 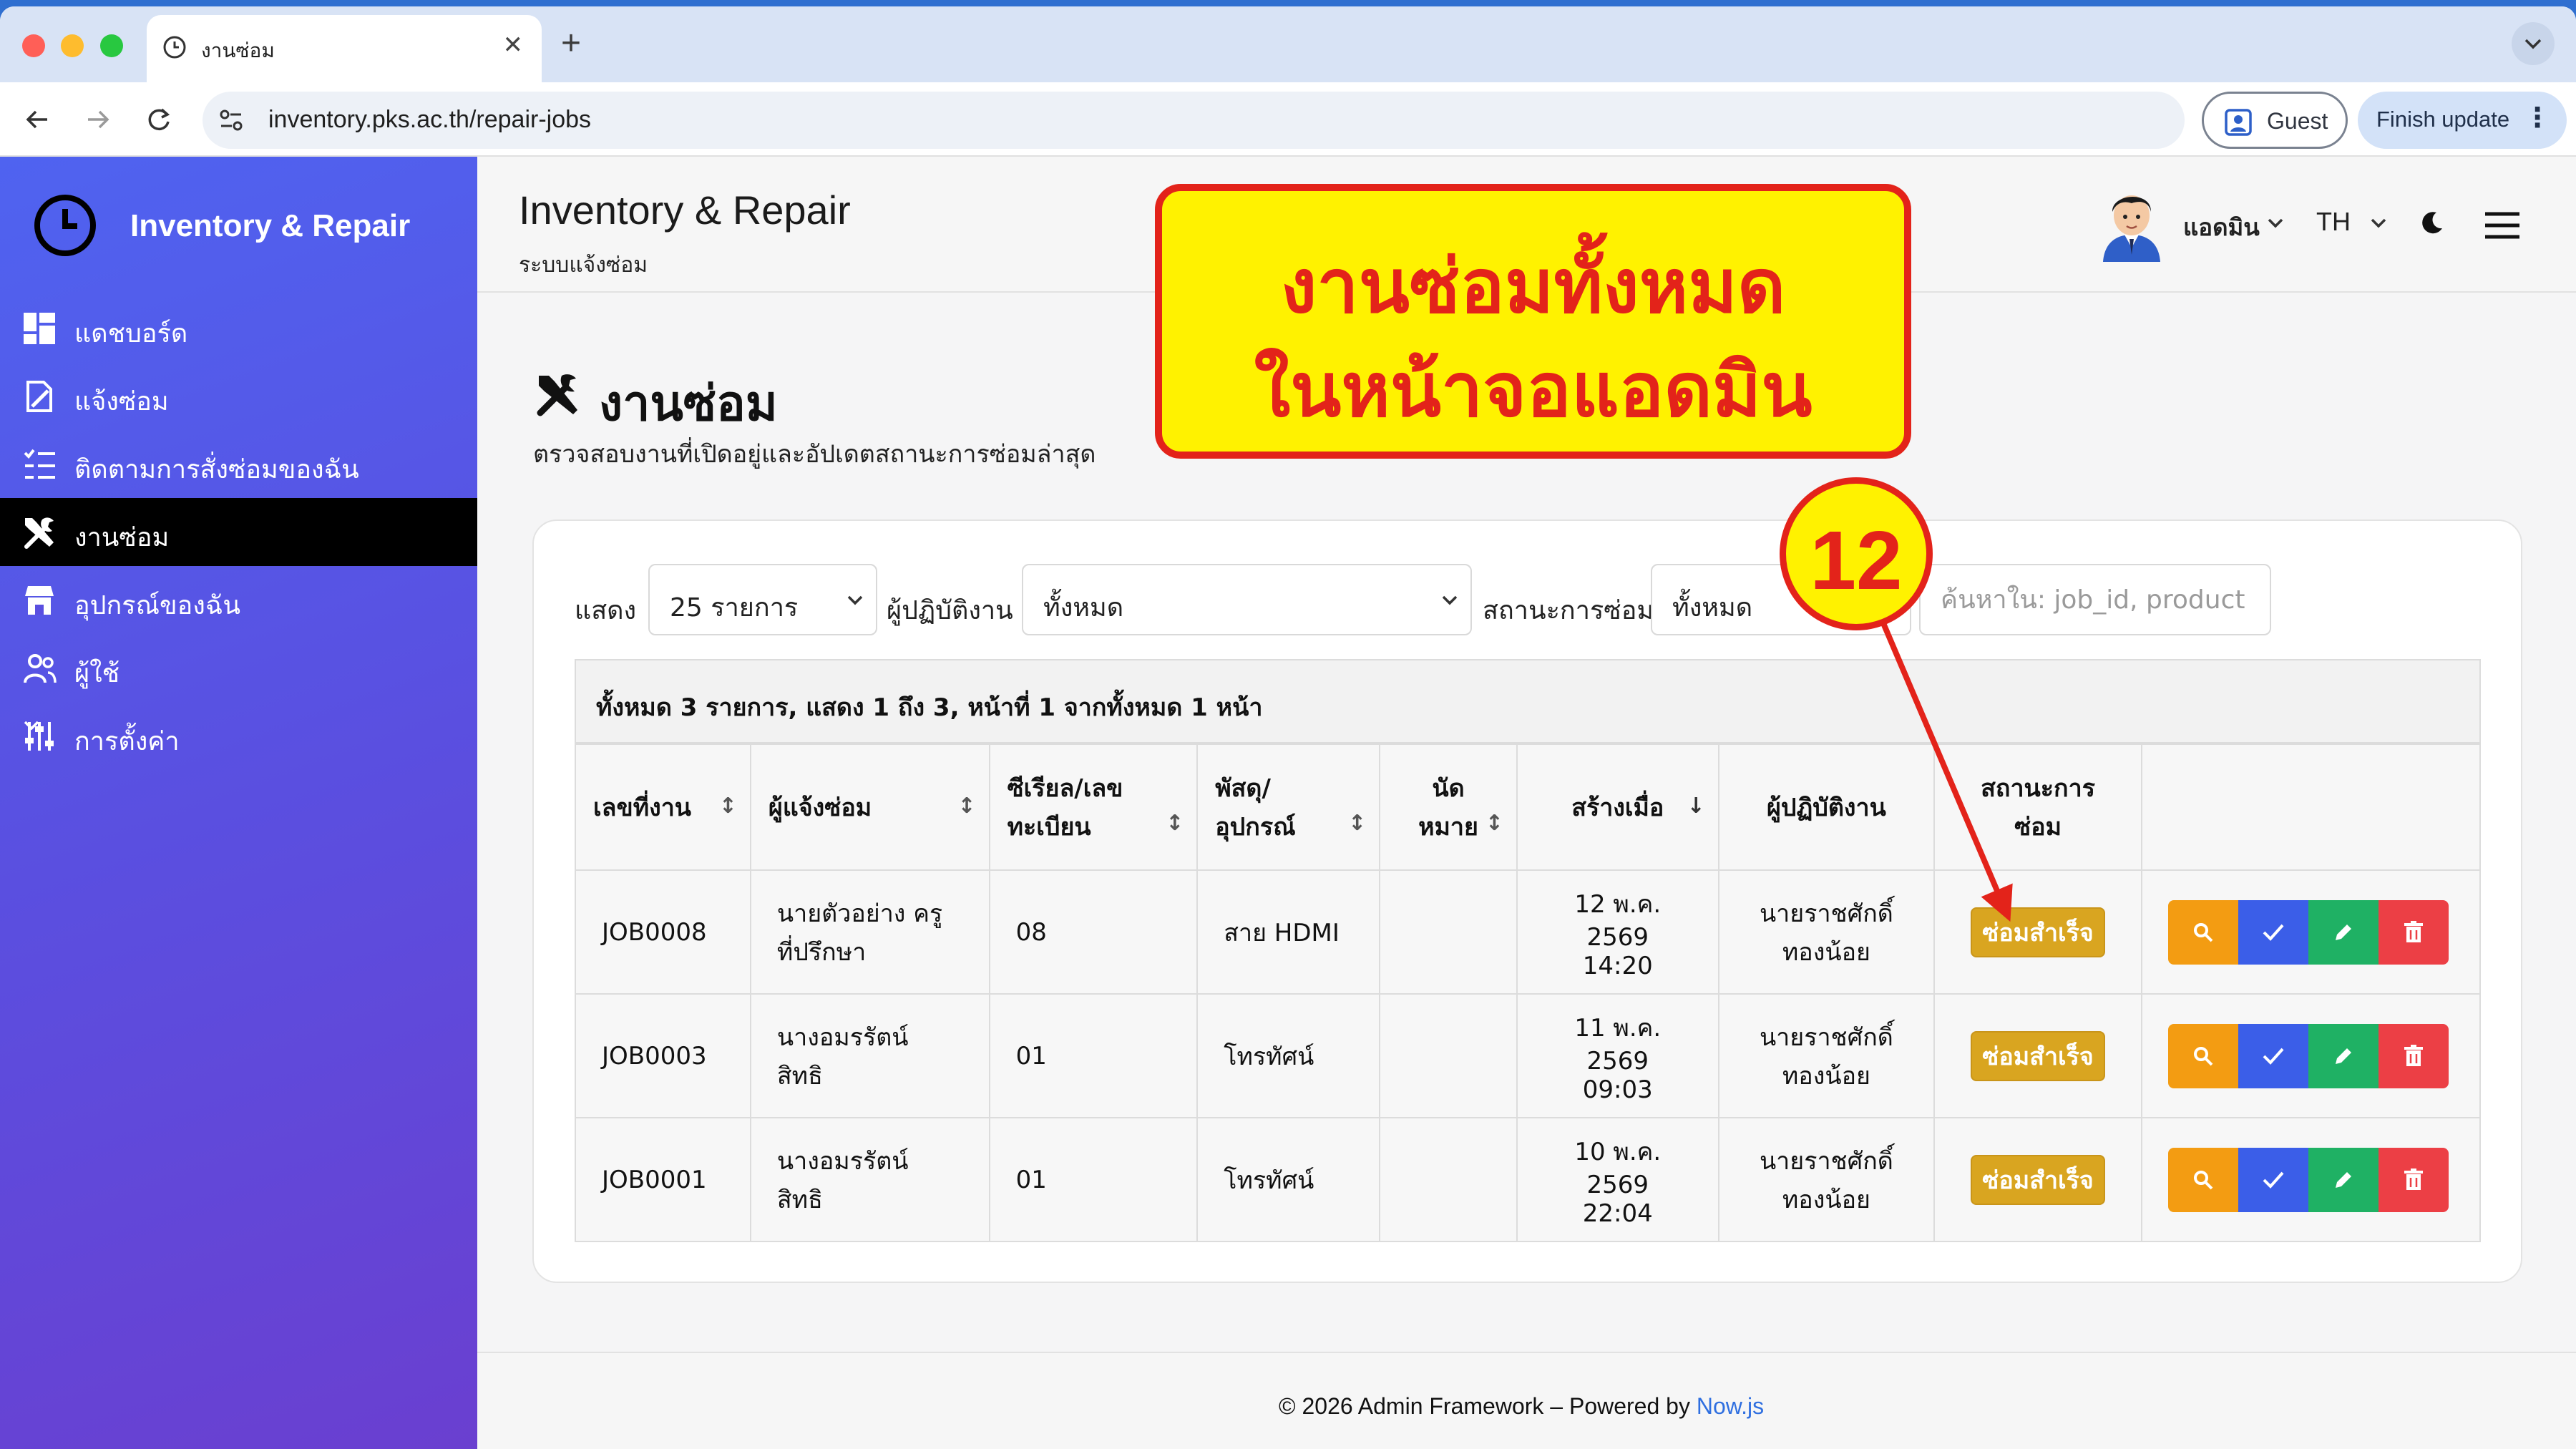 I want to click on sidebar-item-4: งานซ่อม, so click(x=238, y=532).